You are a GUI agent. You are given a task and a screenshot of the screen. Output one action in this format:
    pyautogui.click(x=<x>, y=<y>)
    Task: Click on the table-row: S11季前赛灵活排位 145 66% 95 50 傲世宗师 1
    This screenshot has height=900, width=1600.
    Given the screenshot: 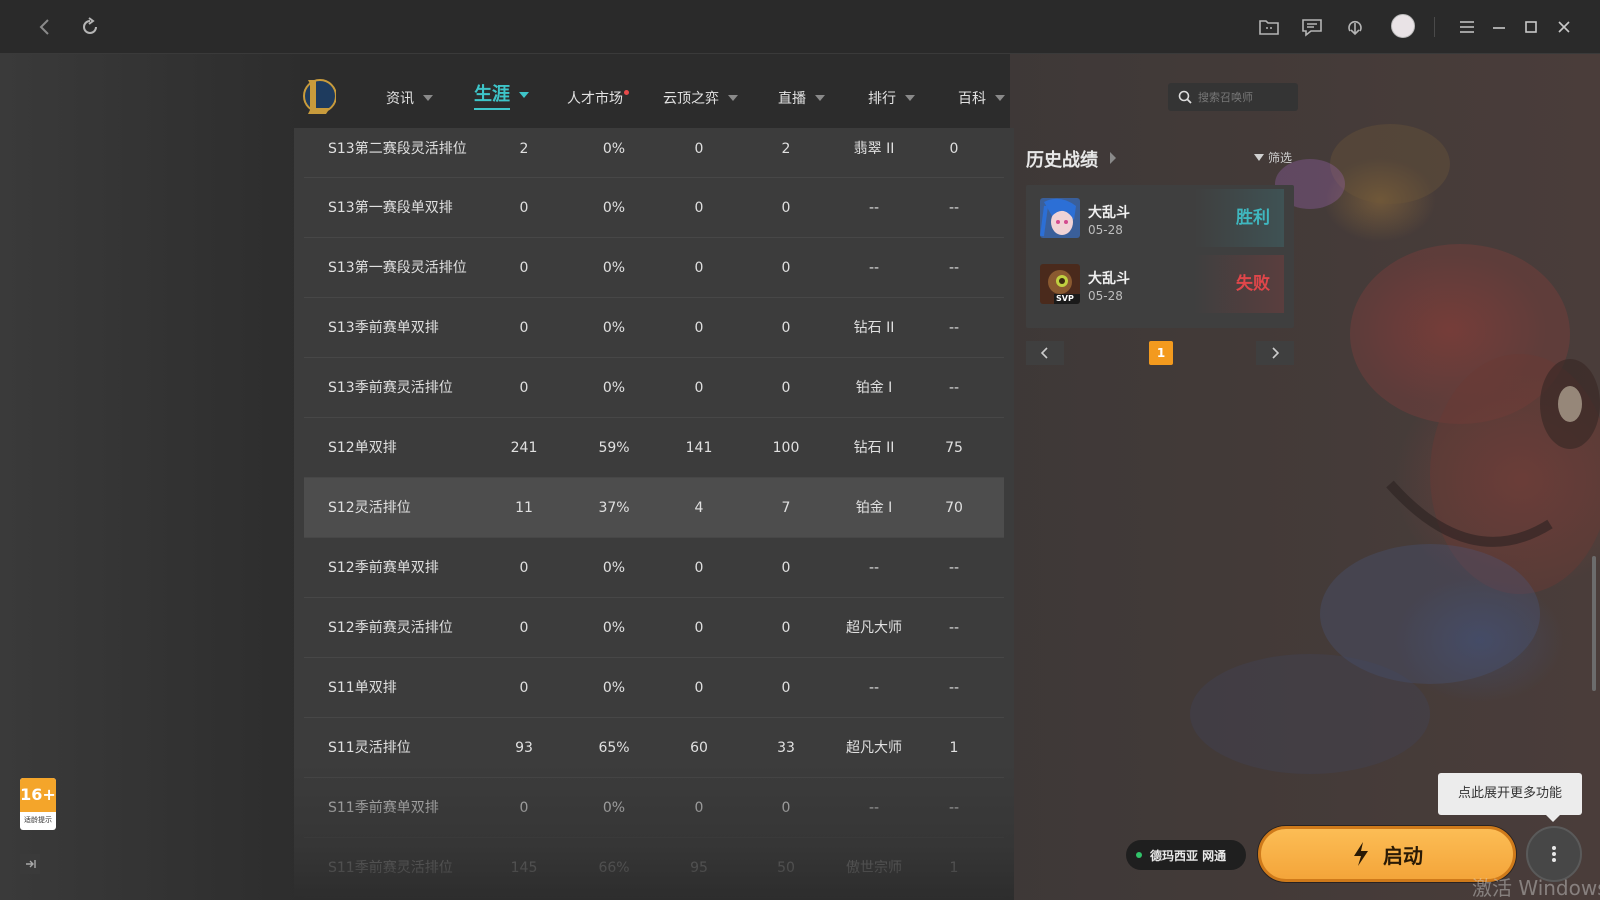 What is the action you would take?
    pyautogui.click(x=654, y=868)
    